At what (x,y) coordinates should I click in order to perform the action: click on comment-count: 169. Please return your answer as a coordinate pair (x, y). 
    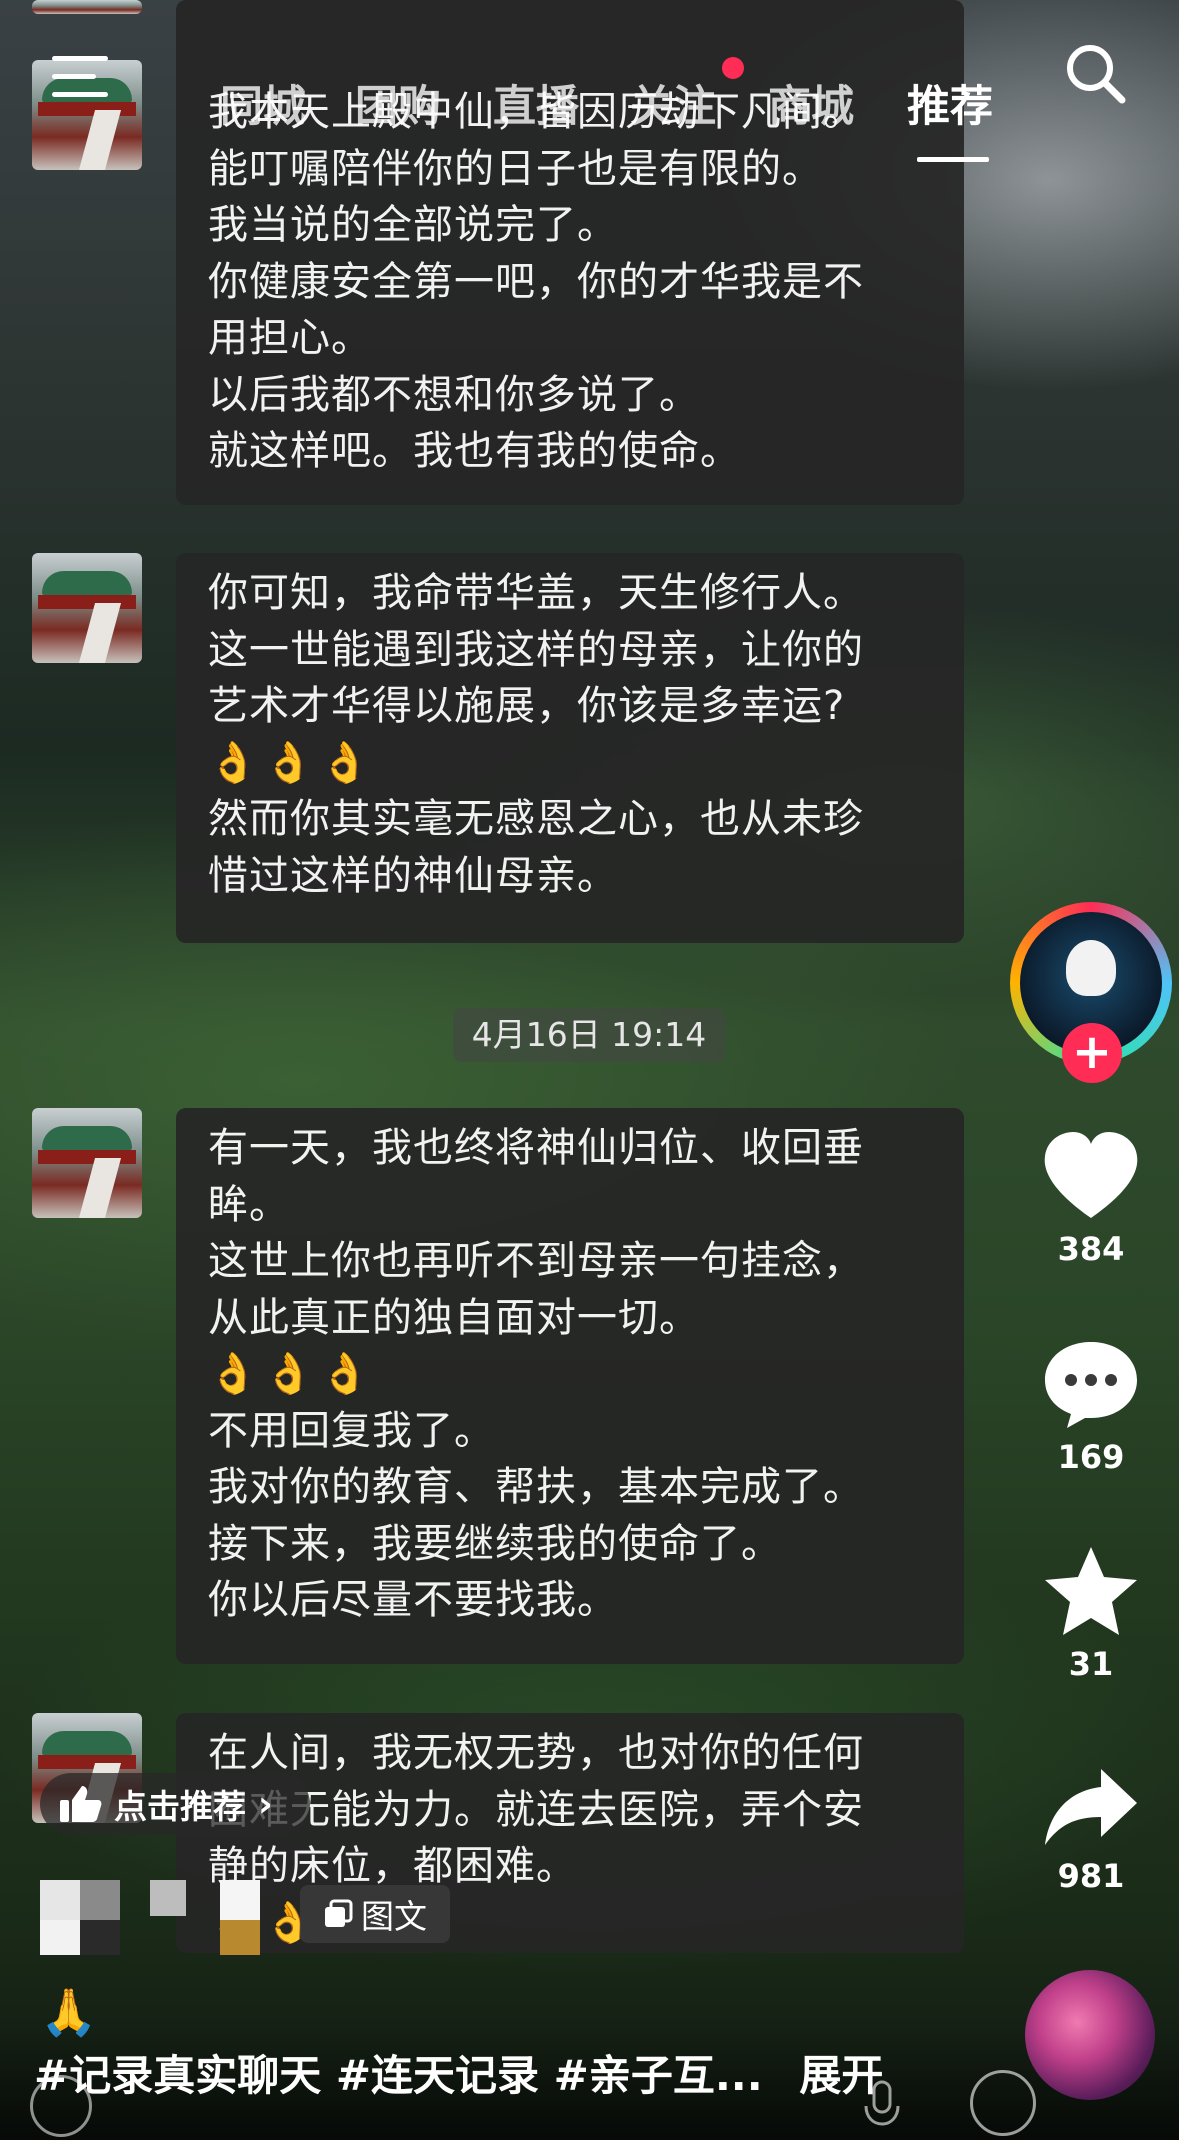
    Looking at the image, I should click on (1091, 1457).